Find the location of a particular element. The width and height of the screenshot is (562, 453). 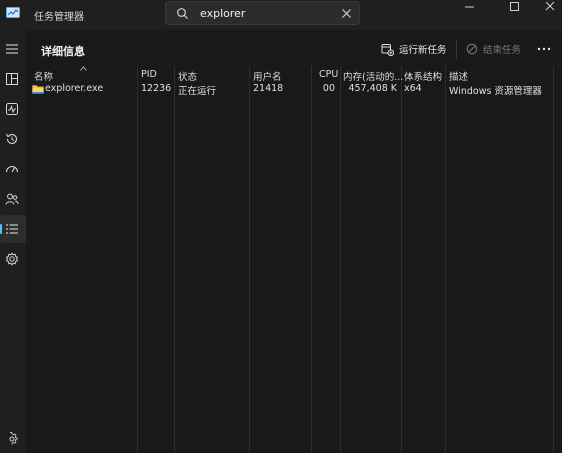

nav-item-startup-apps is located at coordinates (13, 169).